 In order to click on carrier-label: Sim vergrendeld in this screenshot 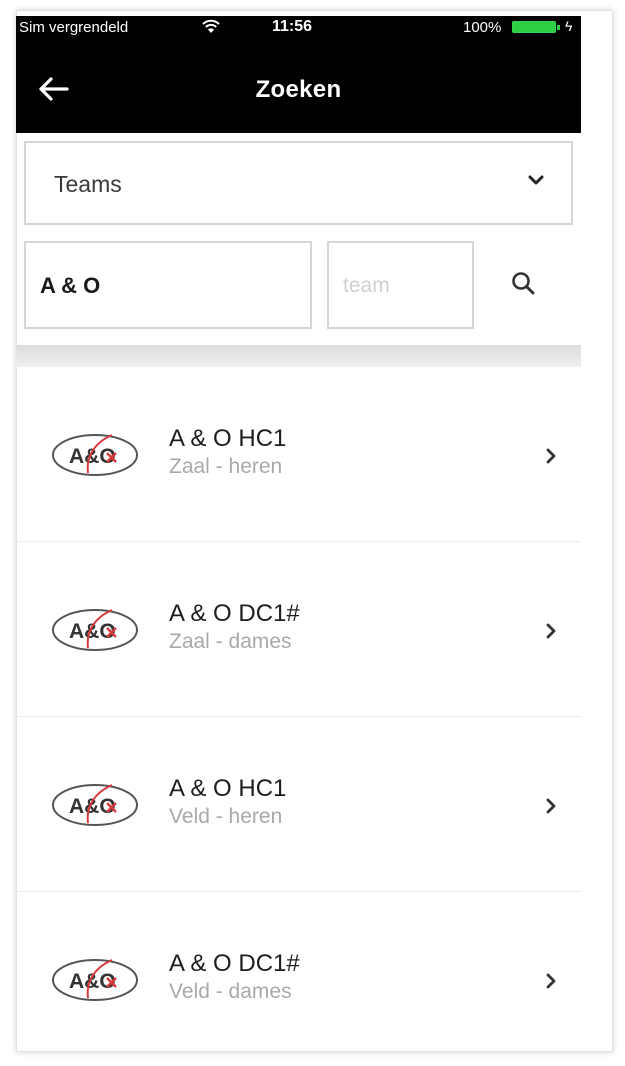, I will do `click(74, 27)`.